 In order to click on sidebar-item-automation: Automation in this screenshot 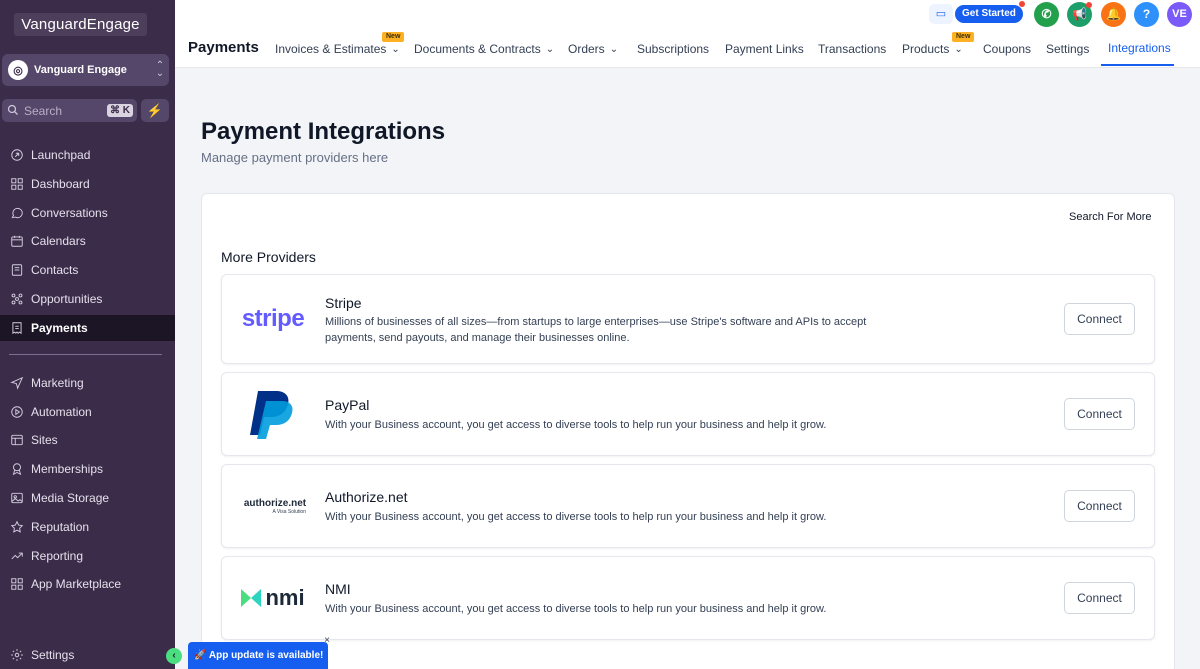, I will do `click(87, 412)`.